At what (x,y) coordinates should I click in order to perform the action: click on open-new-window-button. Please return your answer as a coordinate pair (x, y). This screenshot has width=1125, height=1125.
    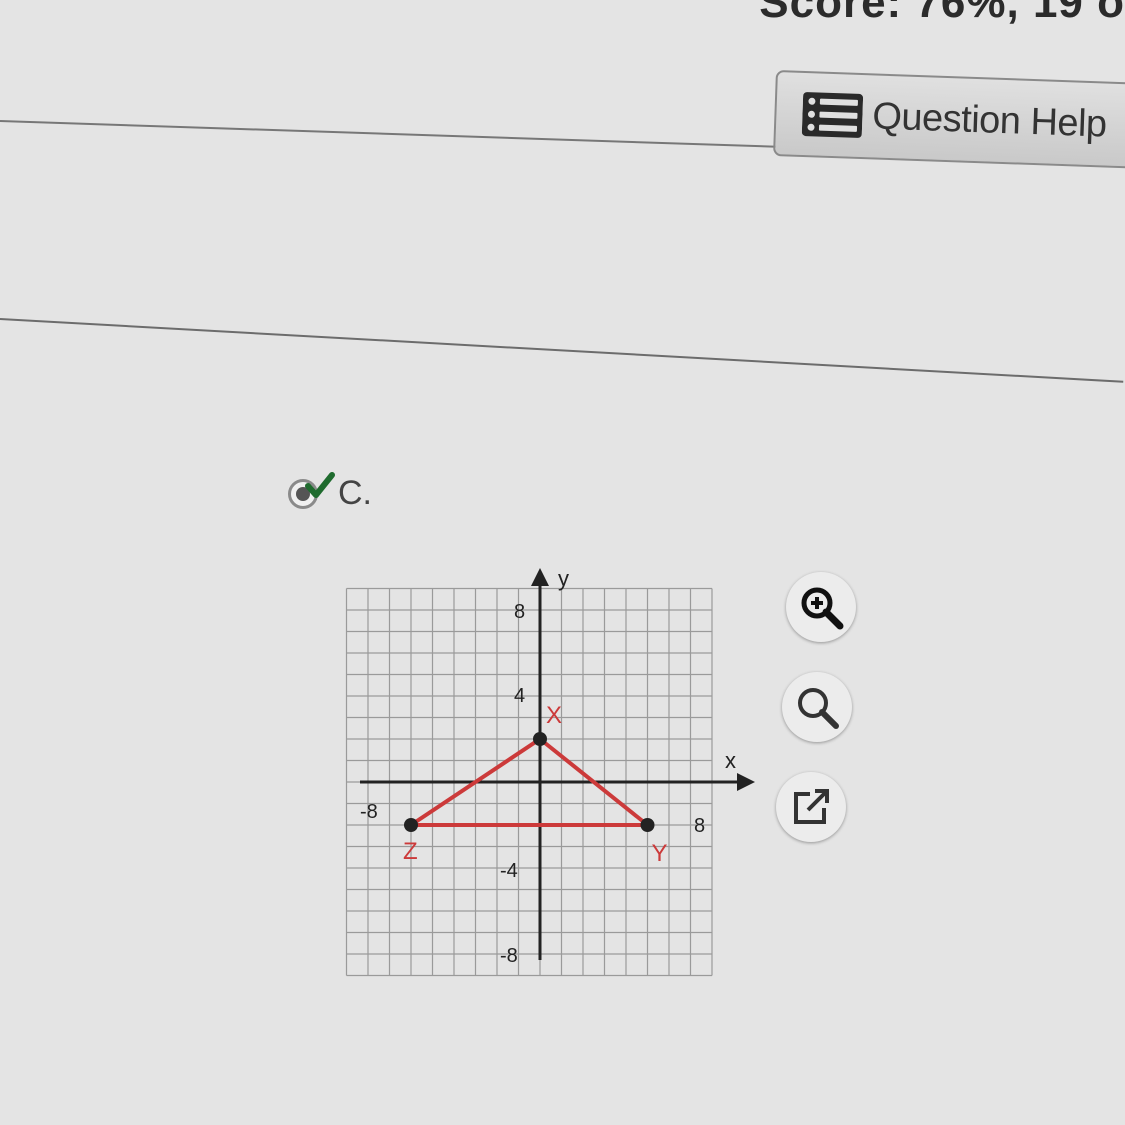
    Looking at the image, I should click on (811, 807).